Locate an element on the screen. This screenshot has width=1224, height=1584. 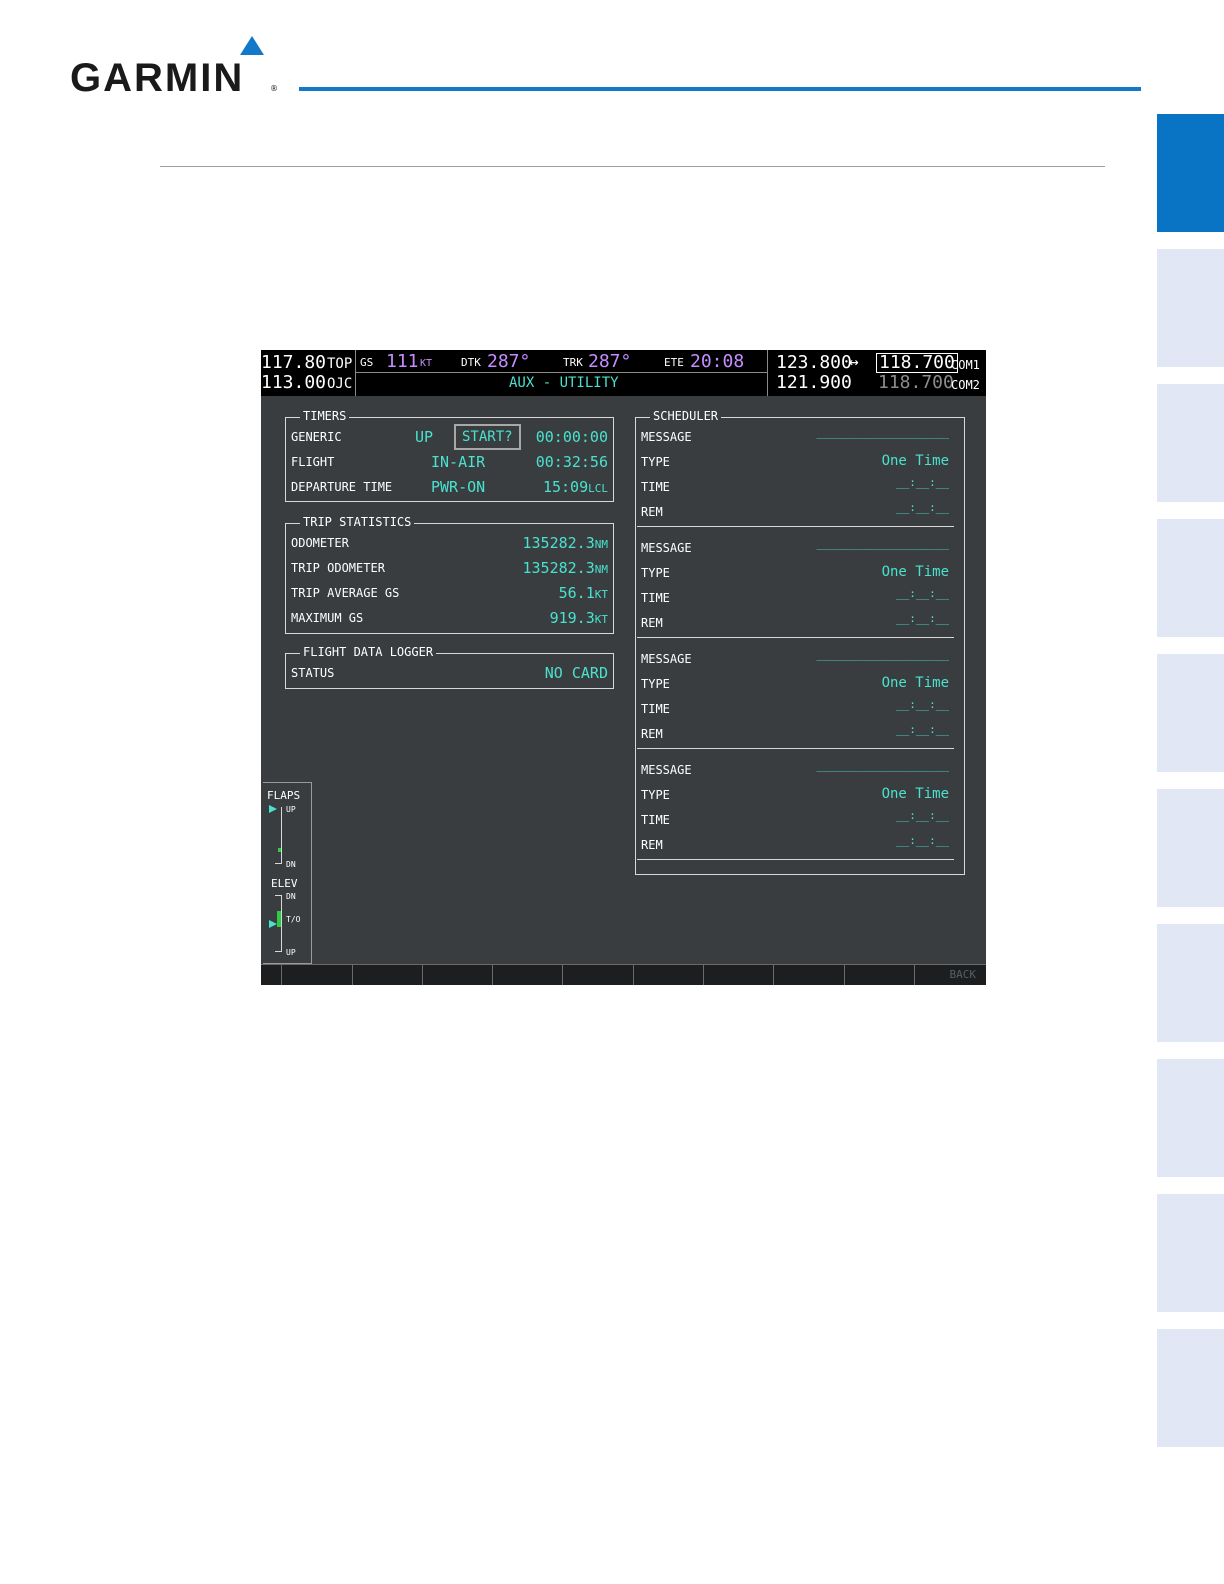
ete-label: ETE is located at coordinates (674, 362).